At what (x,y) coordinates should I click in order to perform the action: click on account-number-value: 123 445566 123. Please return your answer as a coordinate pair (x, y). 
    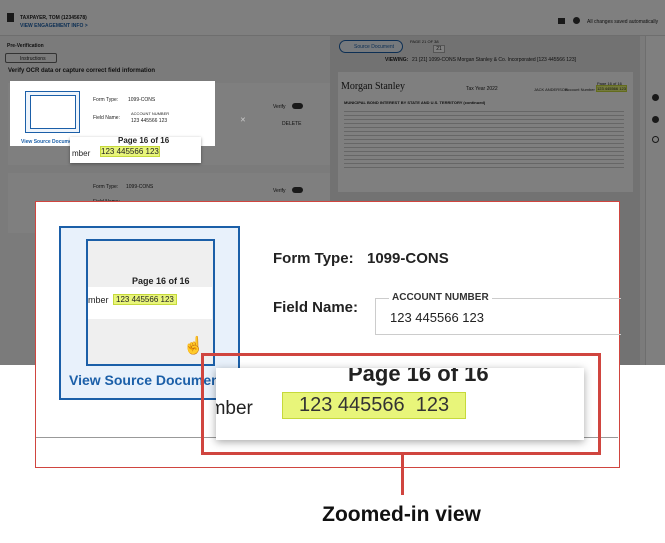
    Looking at the image, I should click on (437, 317).